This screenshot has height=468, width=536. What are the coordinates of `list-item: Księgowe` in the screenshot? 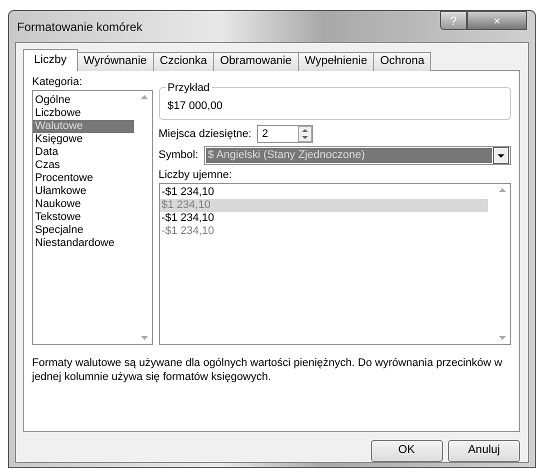 It's located at (83, 139).